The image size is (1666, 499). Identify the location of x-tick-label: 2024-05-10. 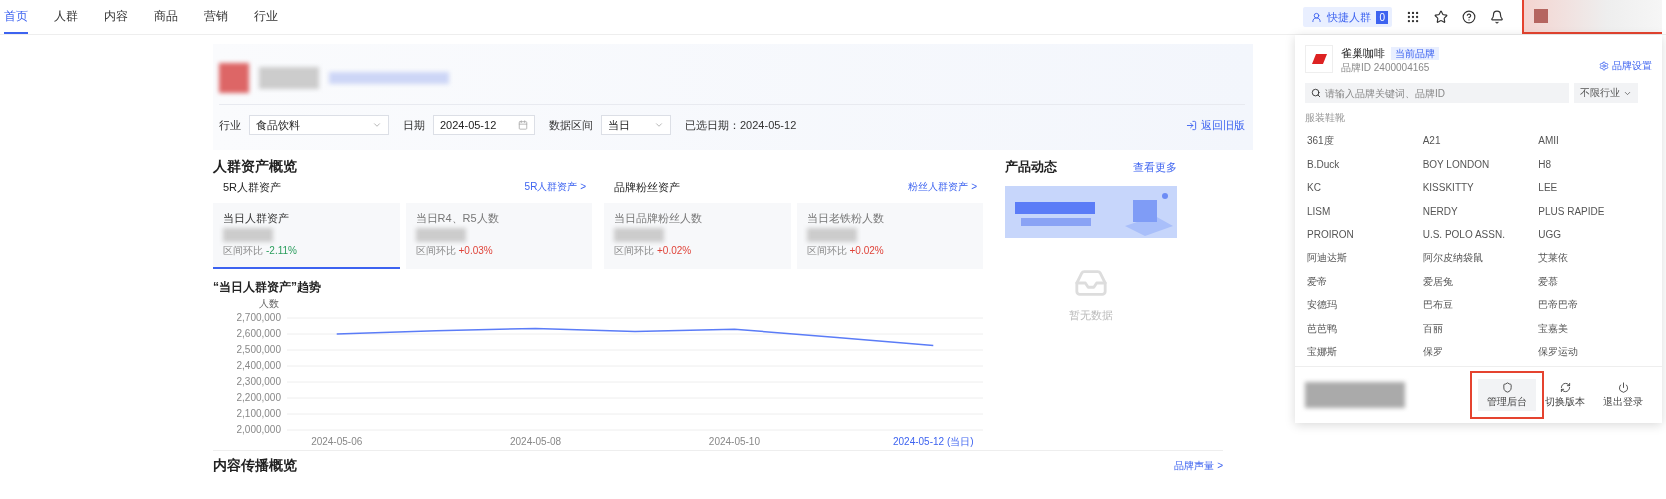
(734, 441).